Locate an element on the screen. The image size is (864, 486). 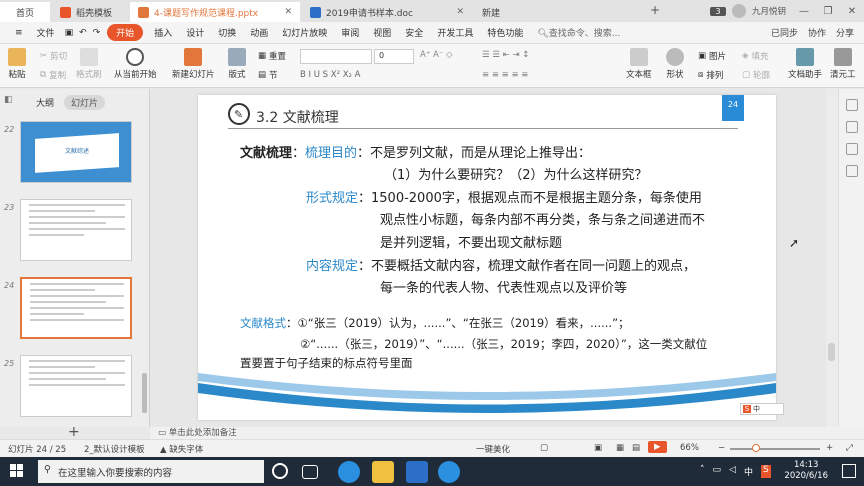
zoom-out-icon: − is located at coordinates (721, 448).